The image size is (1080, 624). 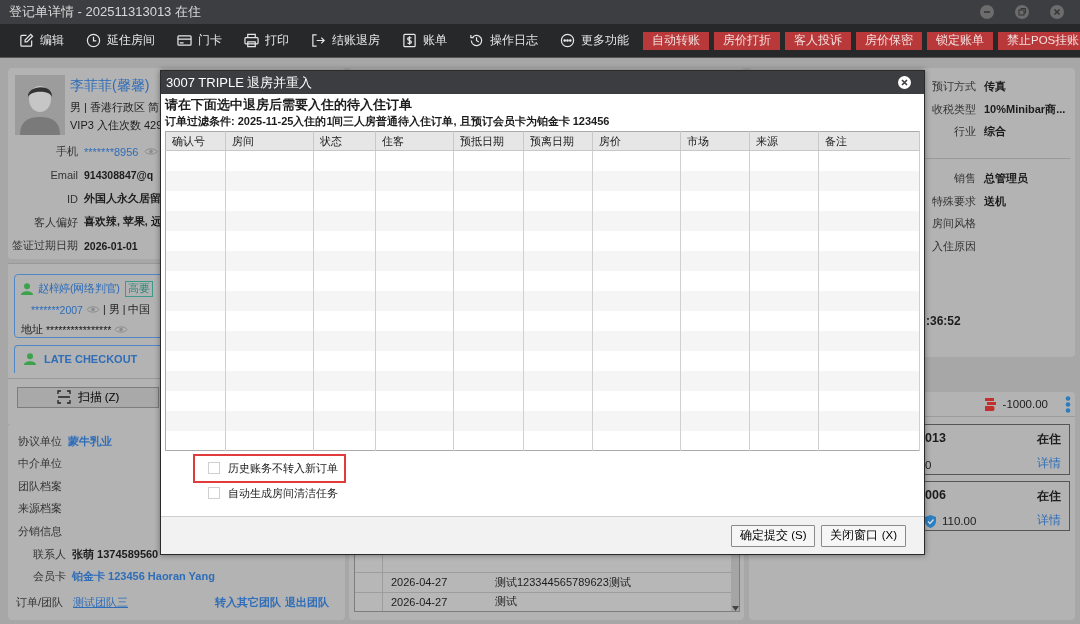 I want to click on field-label: 来源档案, so click(x=40, y=509).